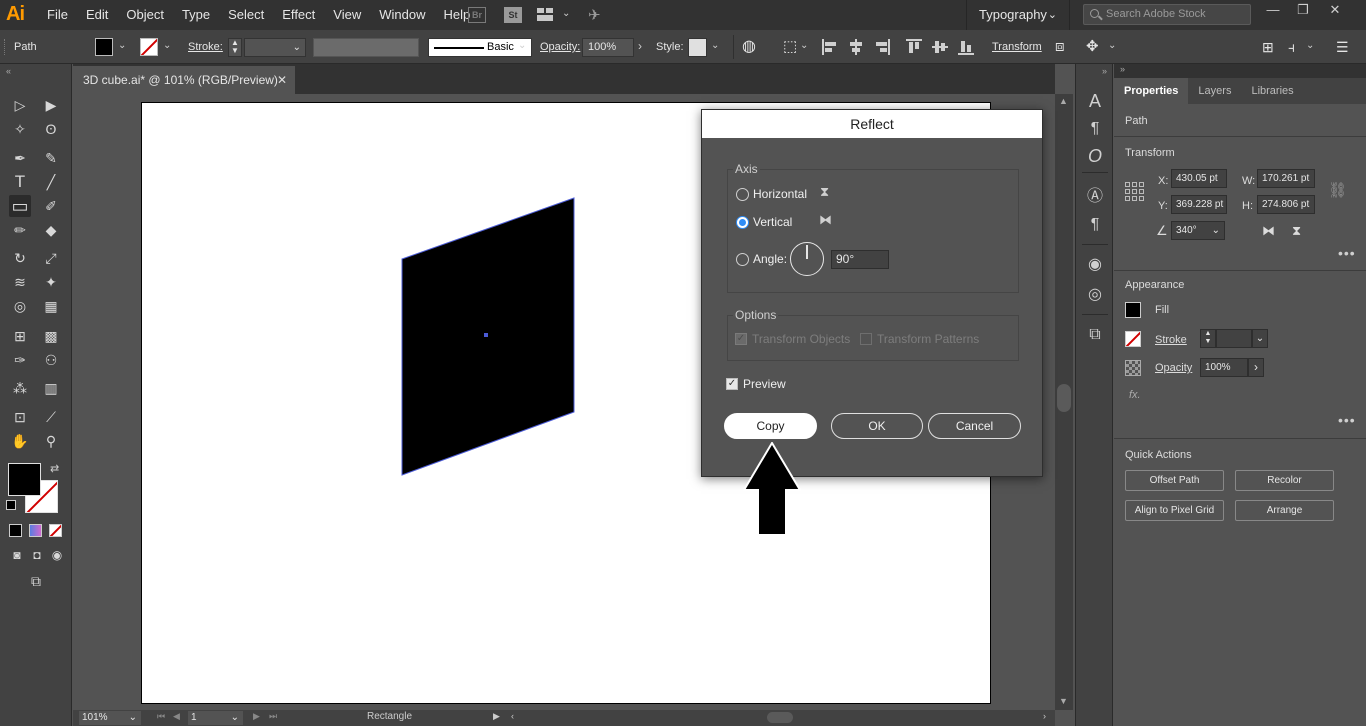  Describe the element at coordinates (1063, 701) in the screenshot. I see `scroll-down-icon: ▼` at that location.